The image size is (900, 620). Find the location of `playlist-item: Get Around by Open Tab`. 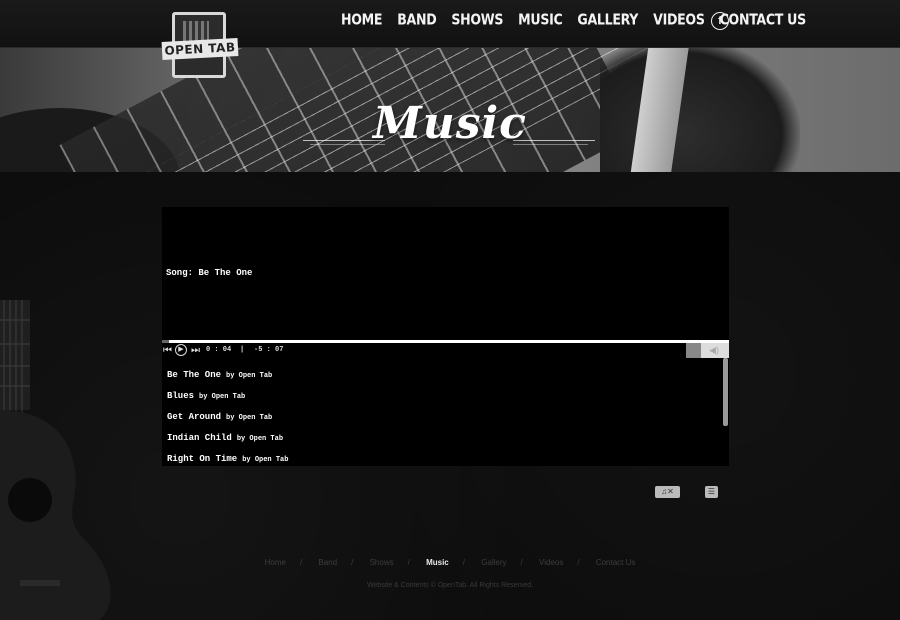

playlist-item: Get Around by Open Tab is located at coordinates (219, 415).